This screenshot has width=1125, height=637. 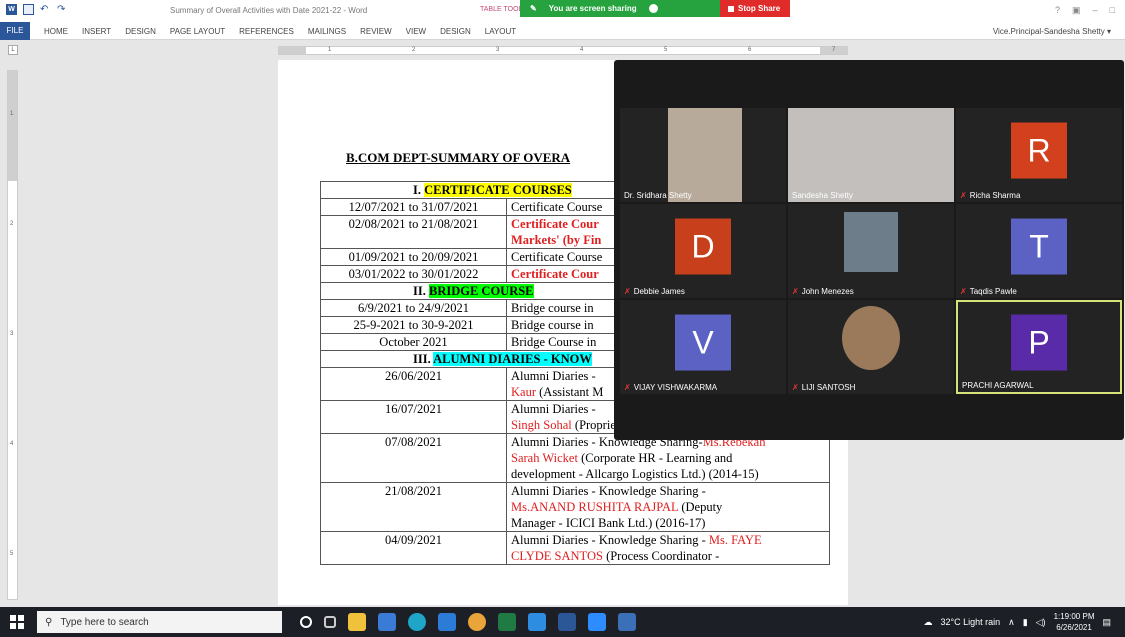 What do you see at coordinates (104, 622) in the screenshot?
I see `search-placeholder: Type here to search` at bounding box center [104, 622].